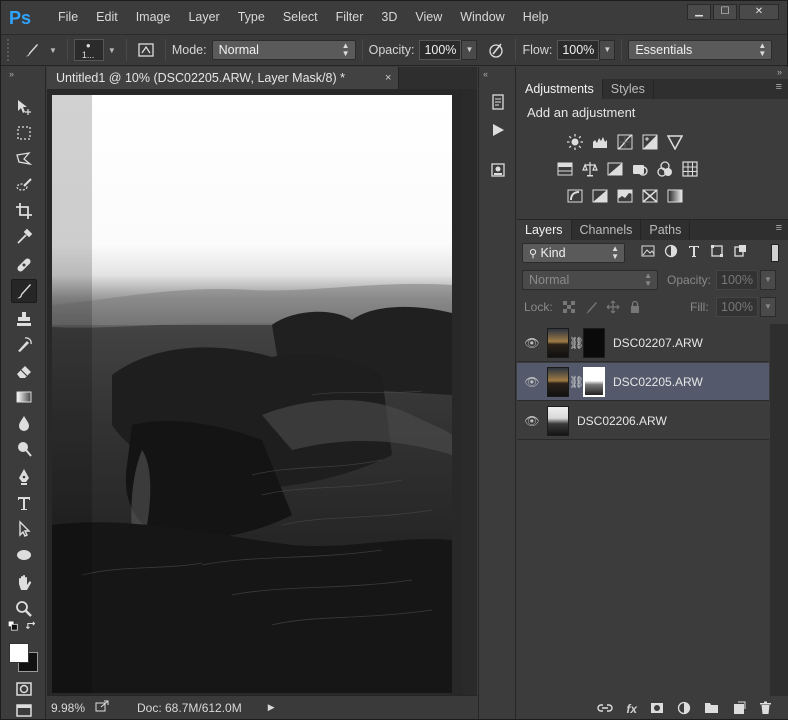 The image size is (788, 720). I want to click on workspace-select: Essentials ▲ ▼, so click(700, 50).